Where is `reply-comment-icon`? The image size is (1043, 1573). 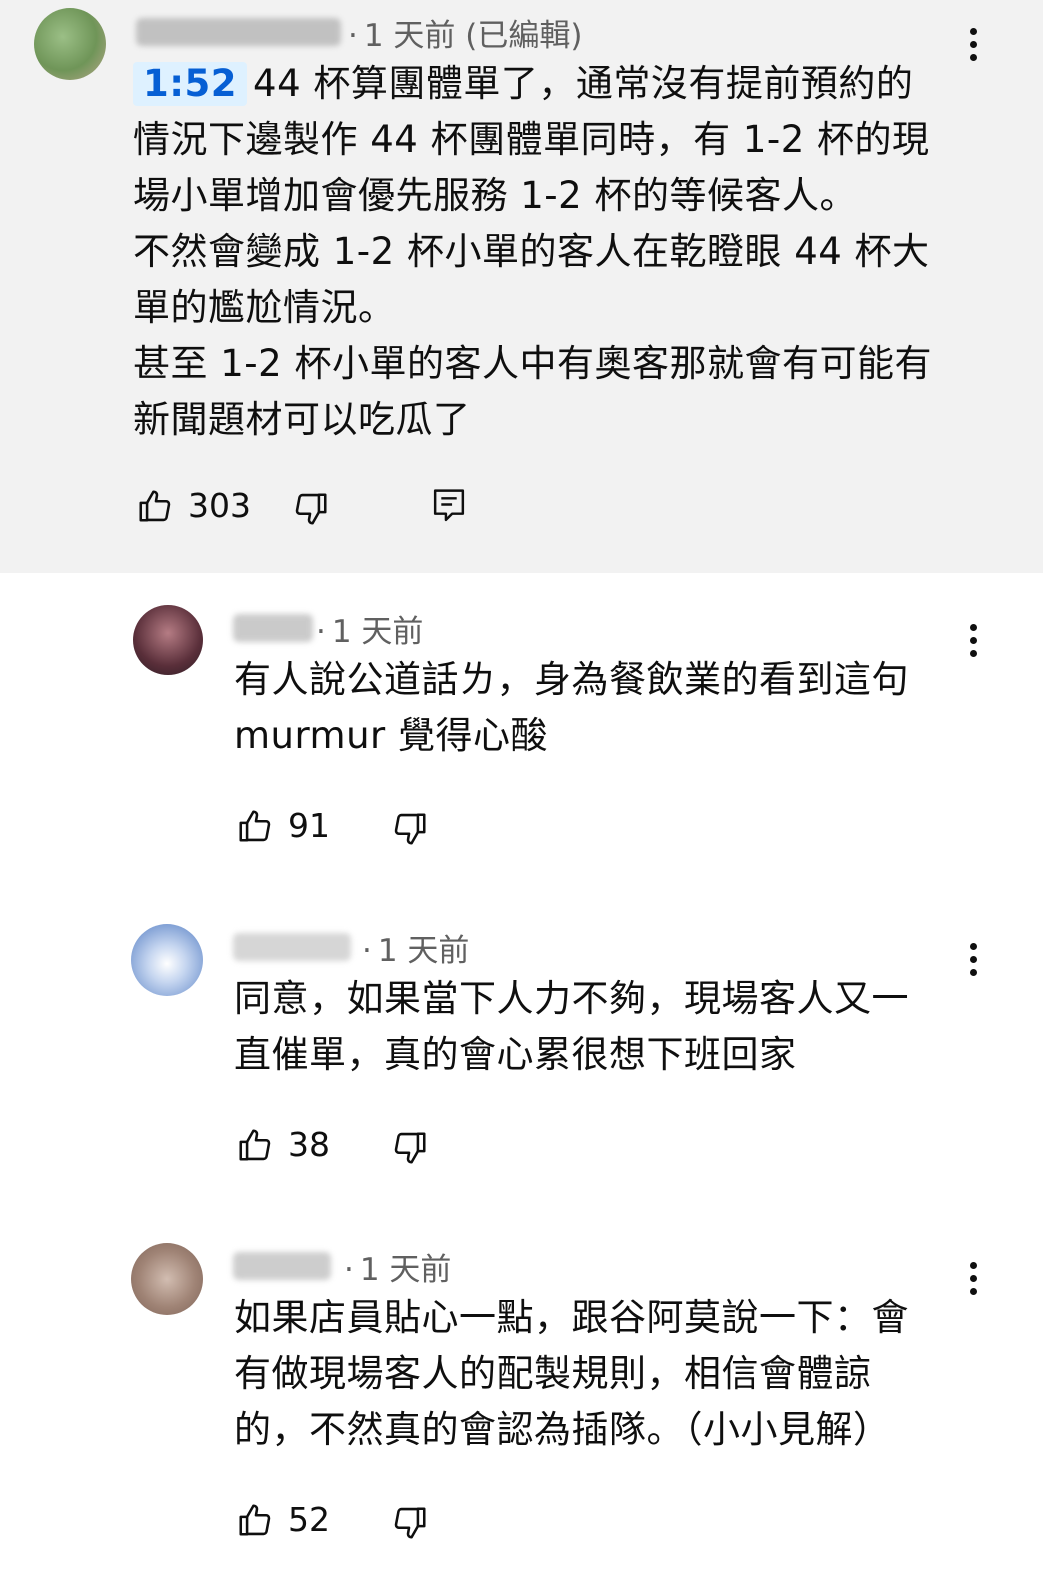 reply-comment-icon is located at coordinates (449, 505).